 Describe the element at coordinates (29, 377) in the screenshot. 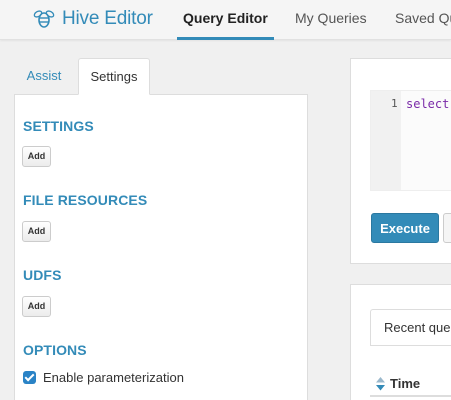

I see `parameterization-checkbox` at that location.